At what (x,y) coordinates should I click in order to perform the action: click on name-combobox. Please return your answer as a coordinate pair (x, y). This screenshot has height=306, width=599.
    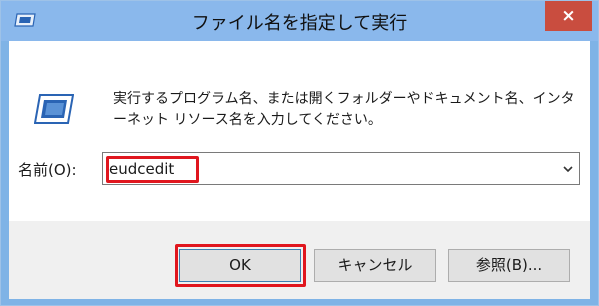
    Looking at the image, I should click on (341, 168).